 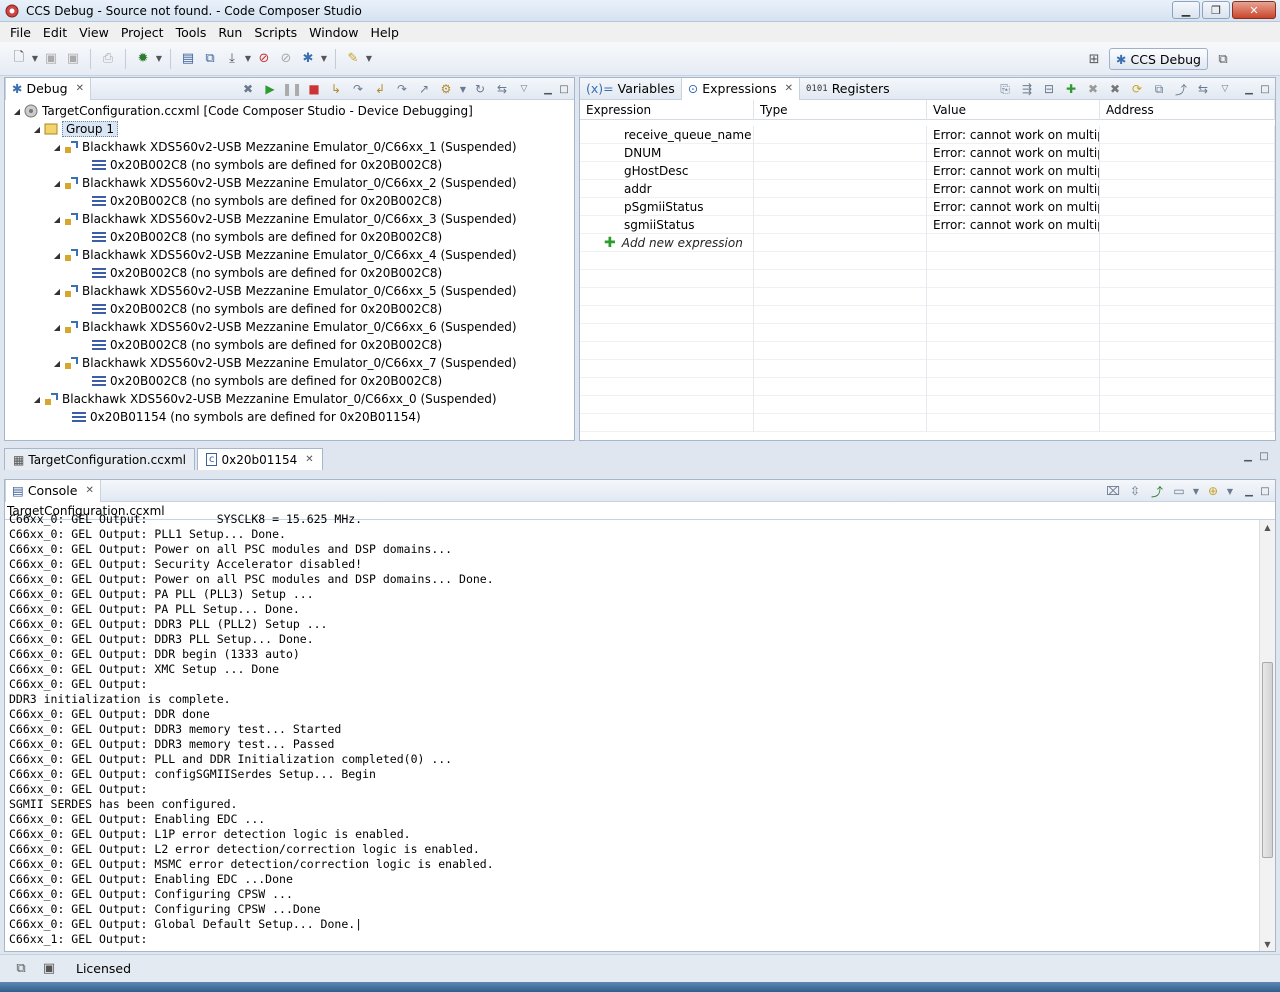 I want to click on pin-console-icon: ⤴, so click(x=1157, y=491).